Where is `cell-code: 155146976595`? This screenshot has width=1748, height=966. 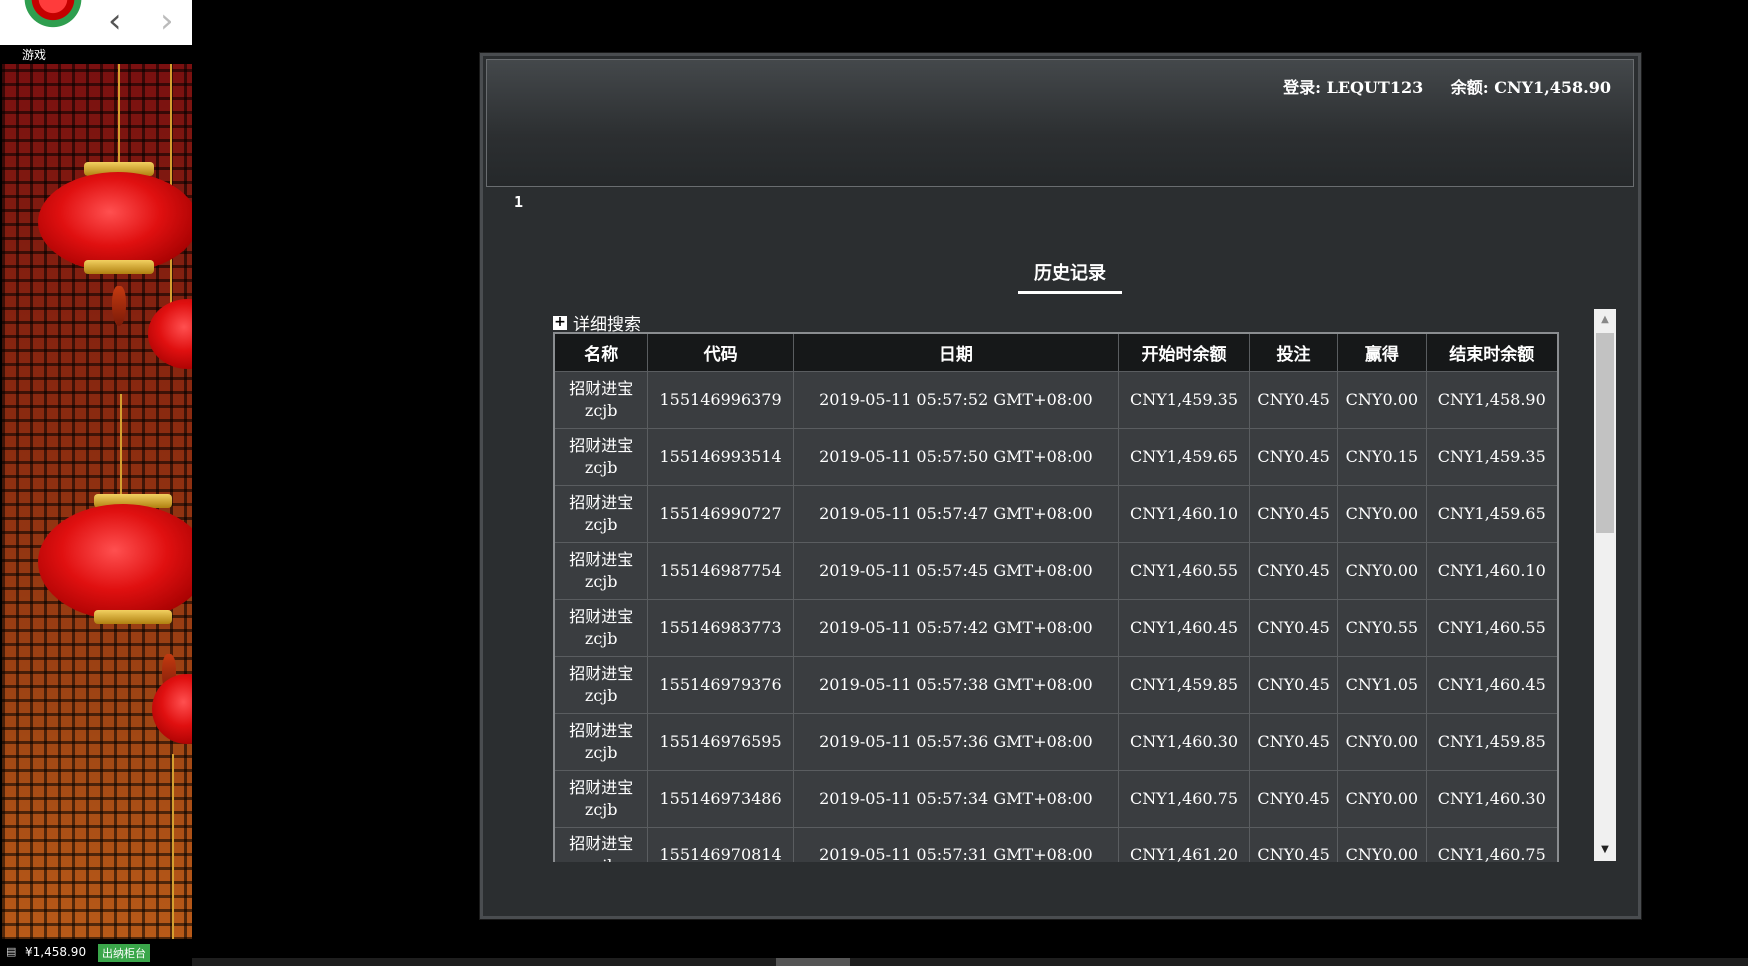 cell-code: 155146976595 is located at coordinates (720, 741).